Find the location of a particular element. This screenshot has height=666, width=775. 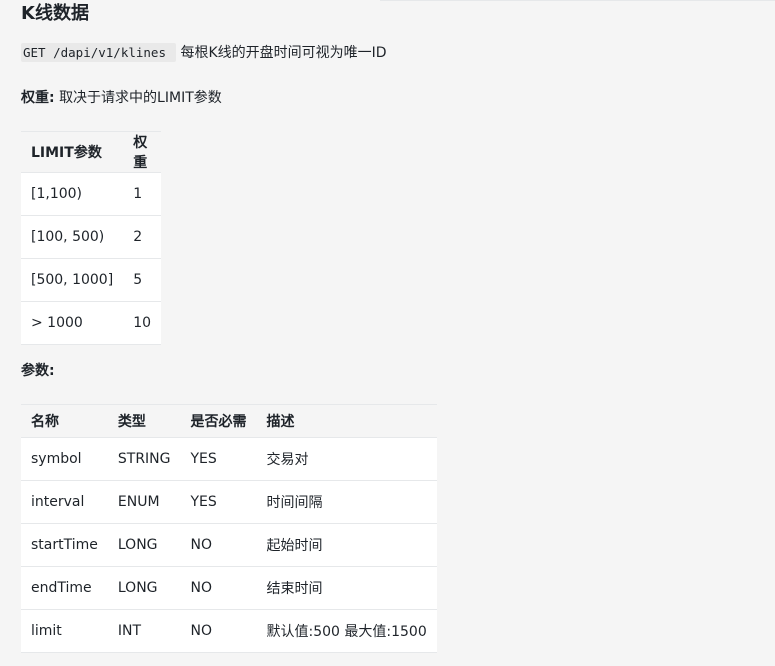

table-row: symbol STRING YES 交易对 is located at coordinates (229, 459).